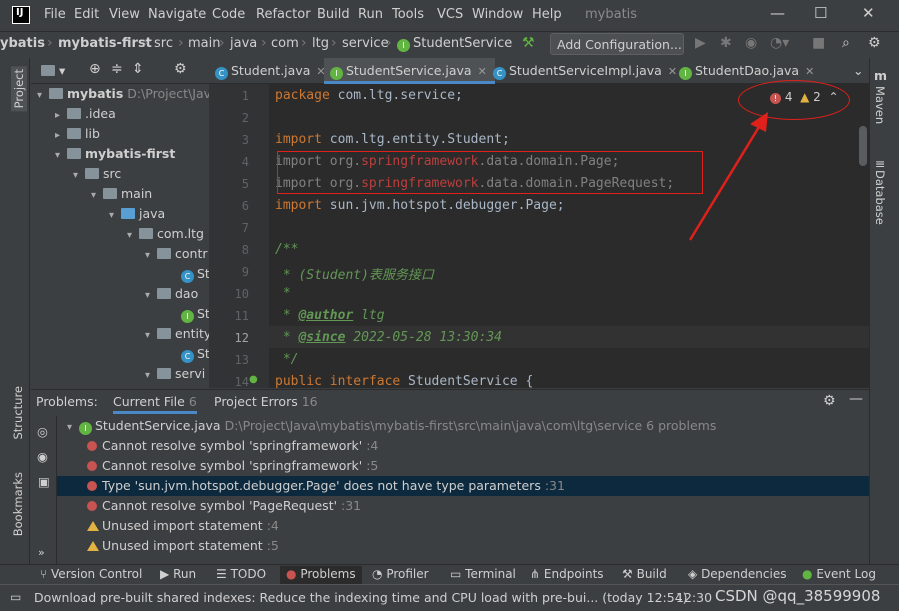 Image resolution: width=899 pixels, height=611 pixels. I want to click on todo-button: ☰ TODO, so click(241, 574).